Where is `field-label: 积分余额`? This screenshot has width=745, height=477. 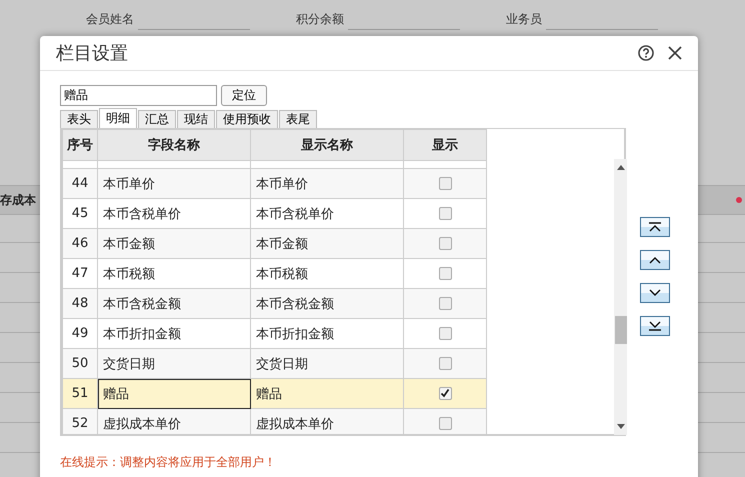
field-label: 积分余额 is located at coordinates (320, 19).